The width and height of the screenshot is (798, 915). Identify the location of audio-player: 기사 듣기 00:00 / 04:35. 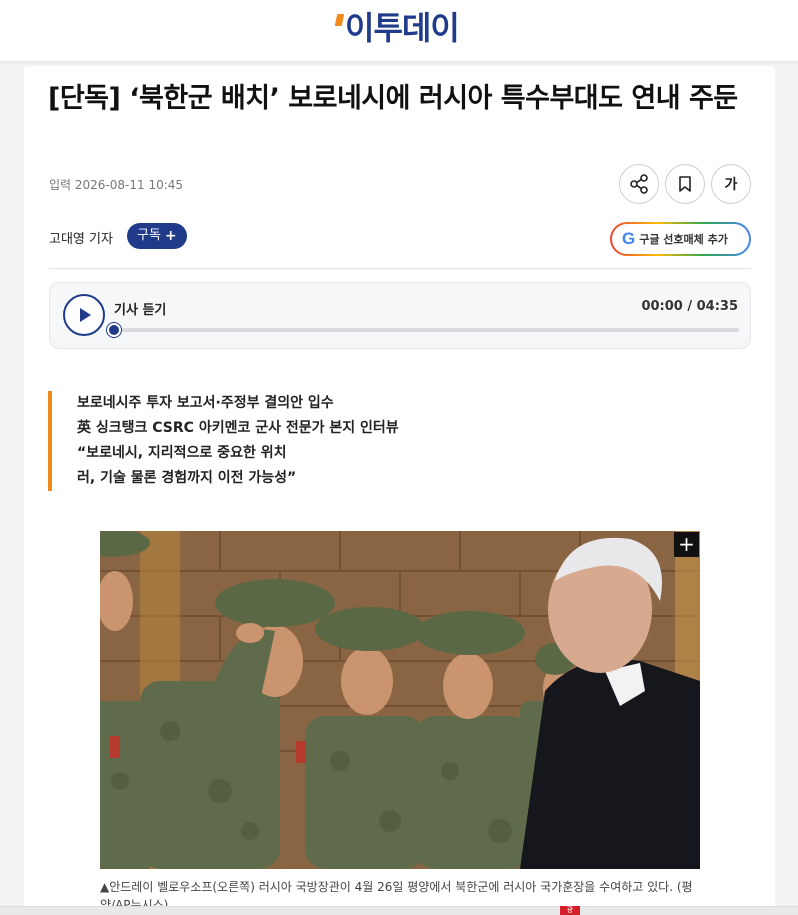
(400, 315).